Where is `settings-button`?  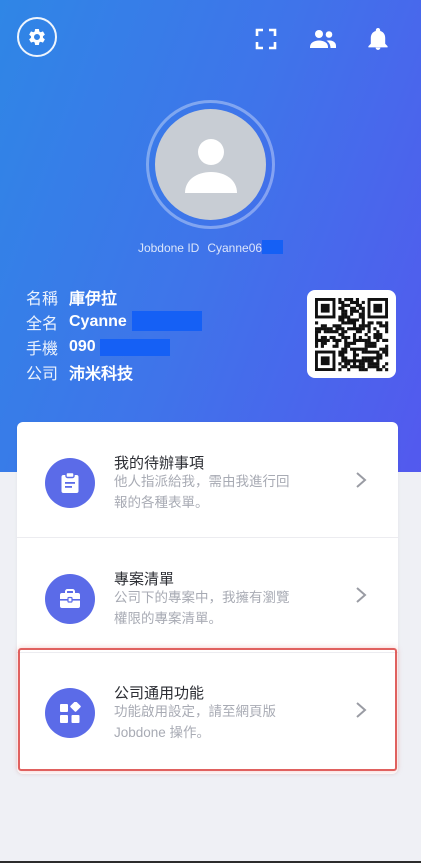 settings-button is located at coordinates (37, 37).